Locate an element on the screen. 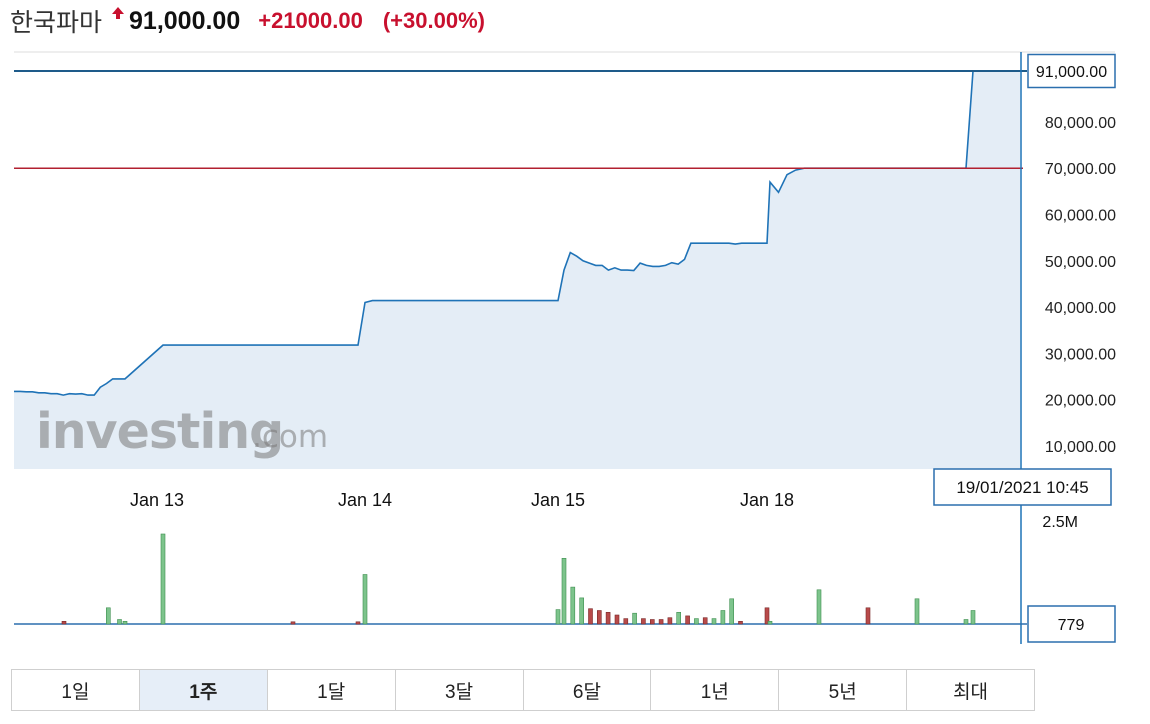  y-tick-label: 70,000.00 is located at coordinates (1080, 169).